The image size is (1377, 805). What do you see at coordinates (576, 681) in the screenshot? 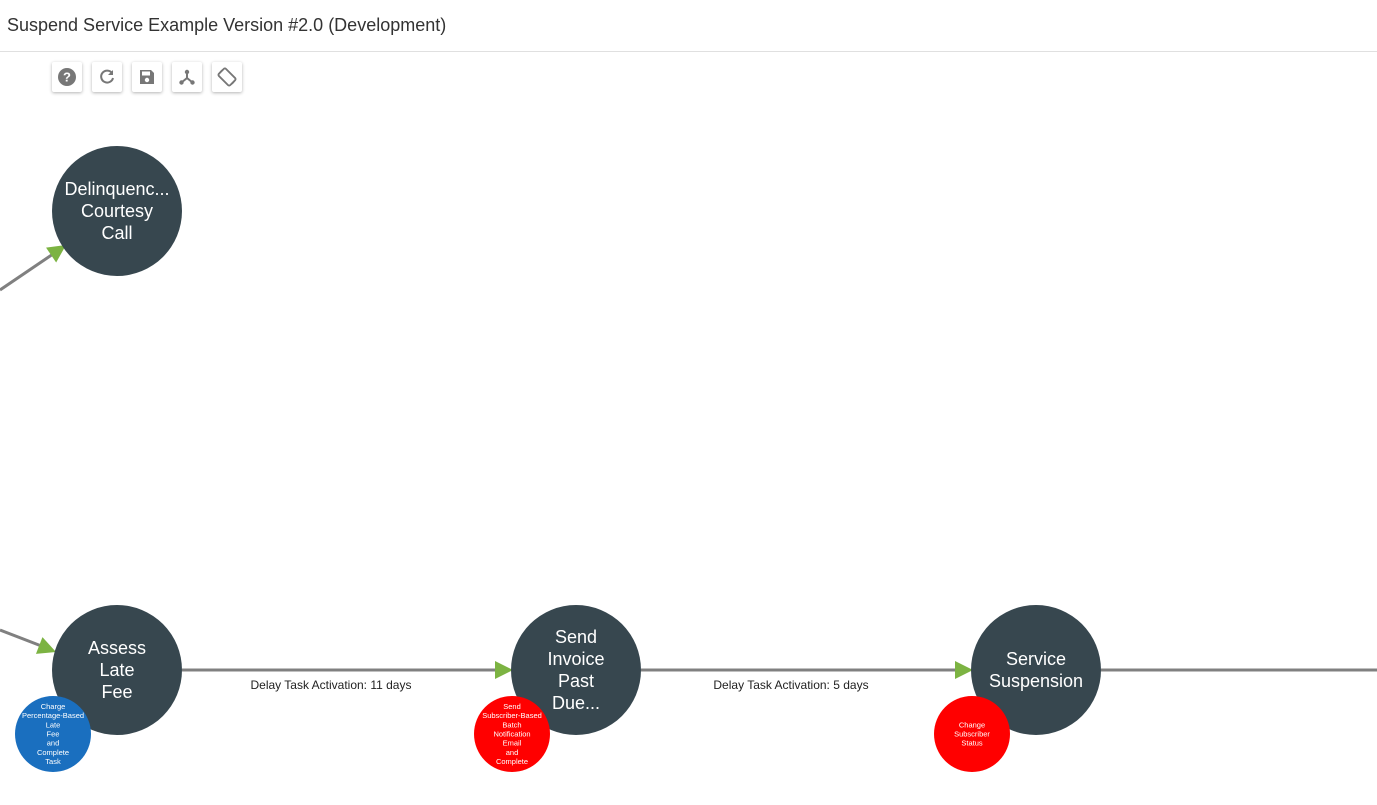
I see `node-label: Past` at bounding box center [576, 681].